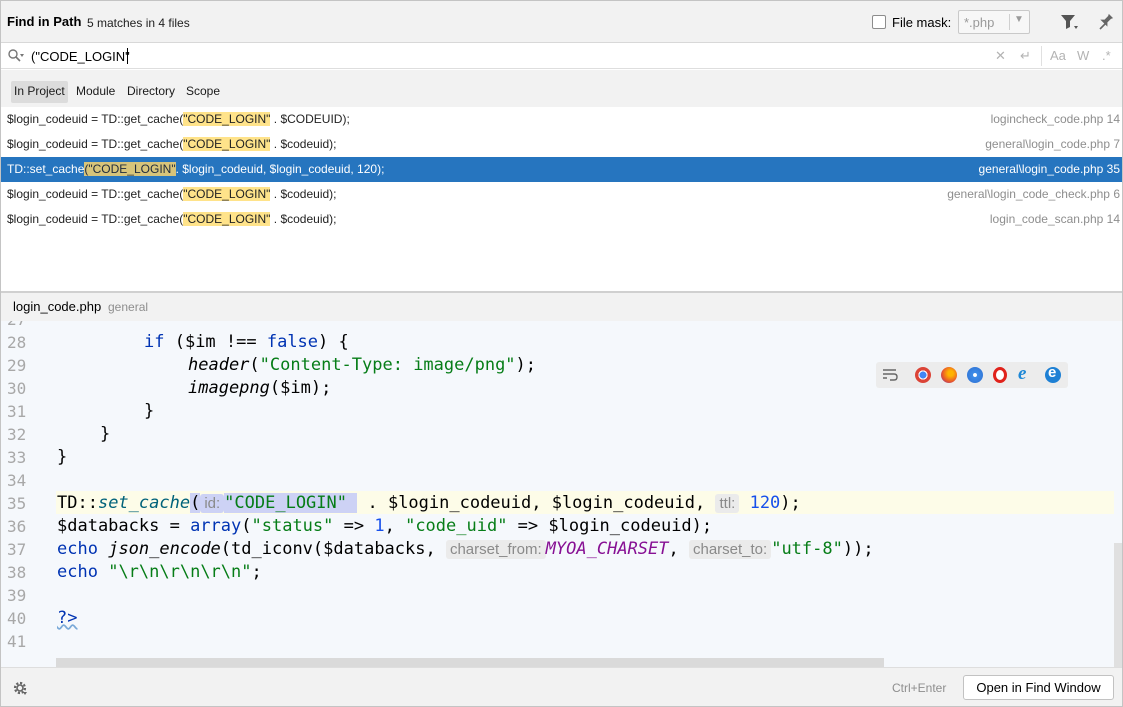  I want to click on line-number: 35, so click(17, 503).